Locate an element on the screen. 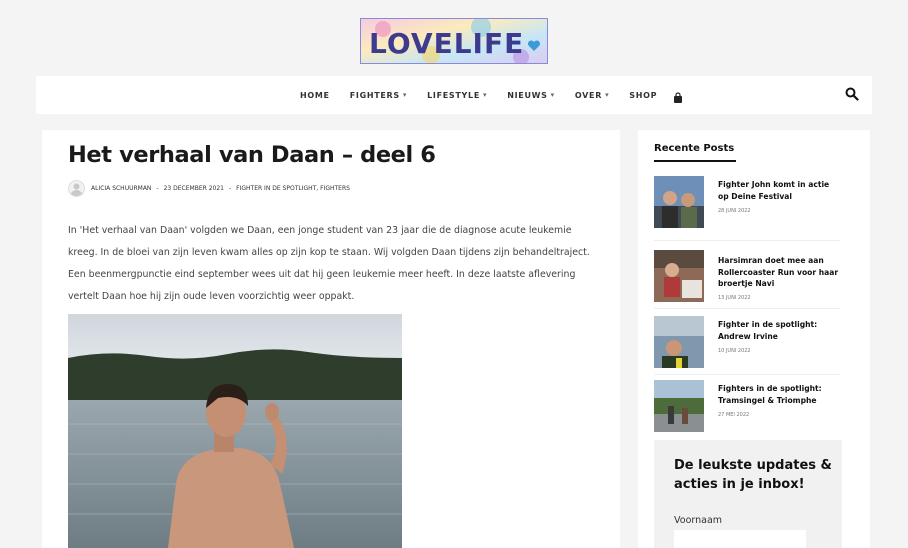 This screenshot has width=908, height=548. post-date: 10 JUNI 2022 is located at coordinates (734, 351).